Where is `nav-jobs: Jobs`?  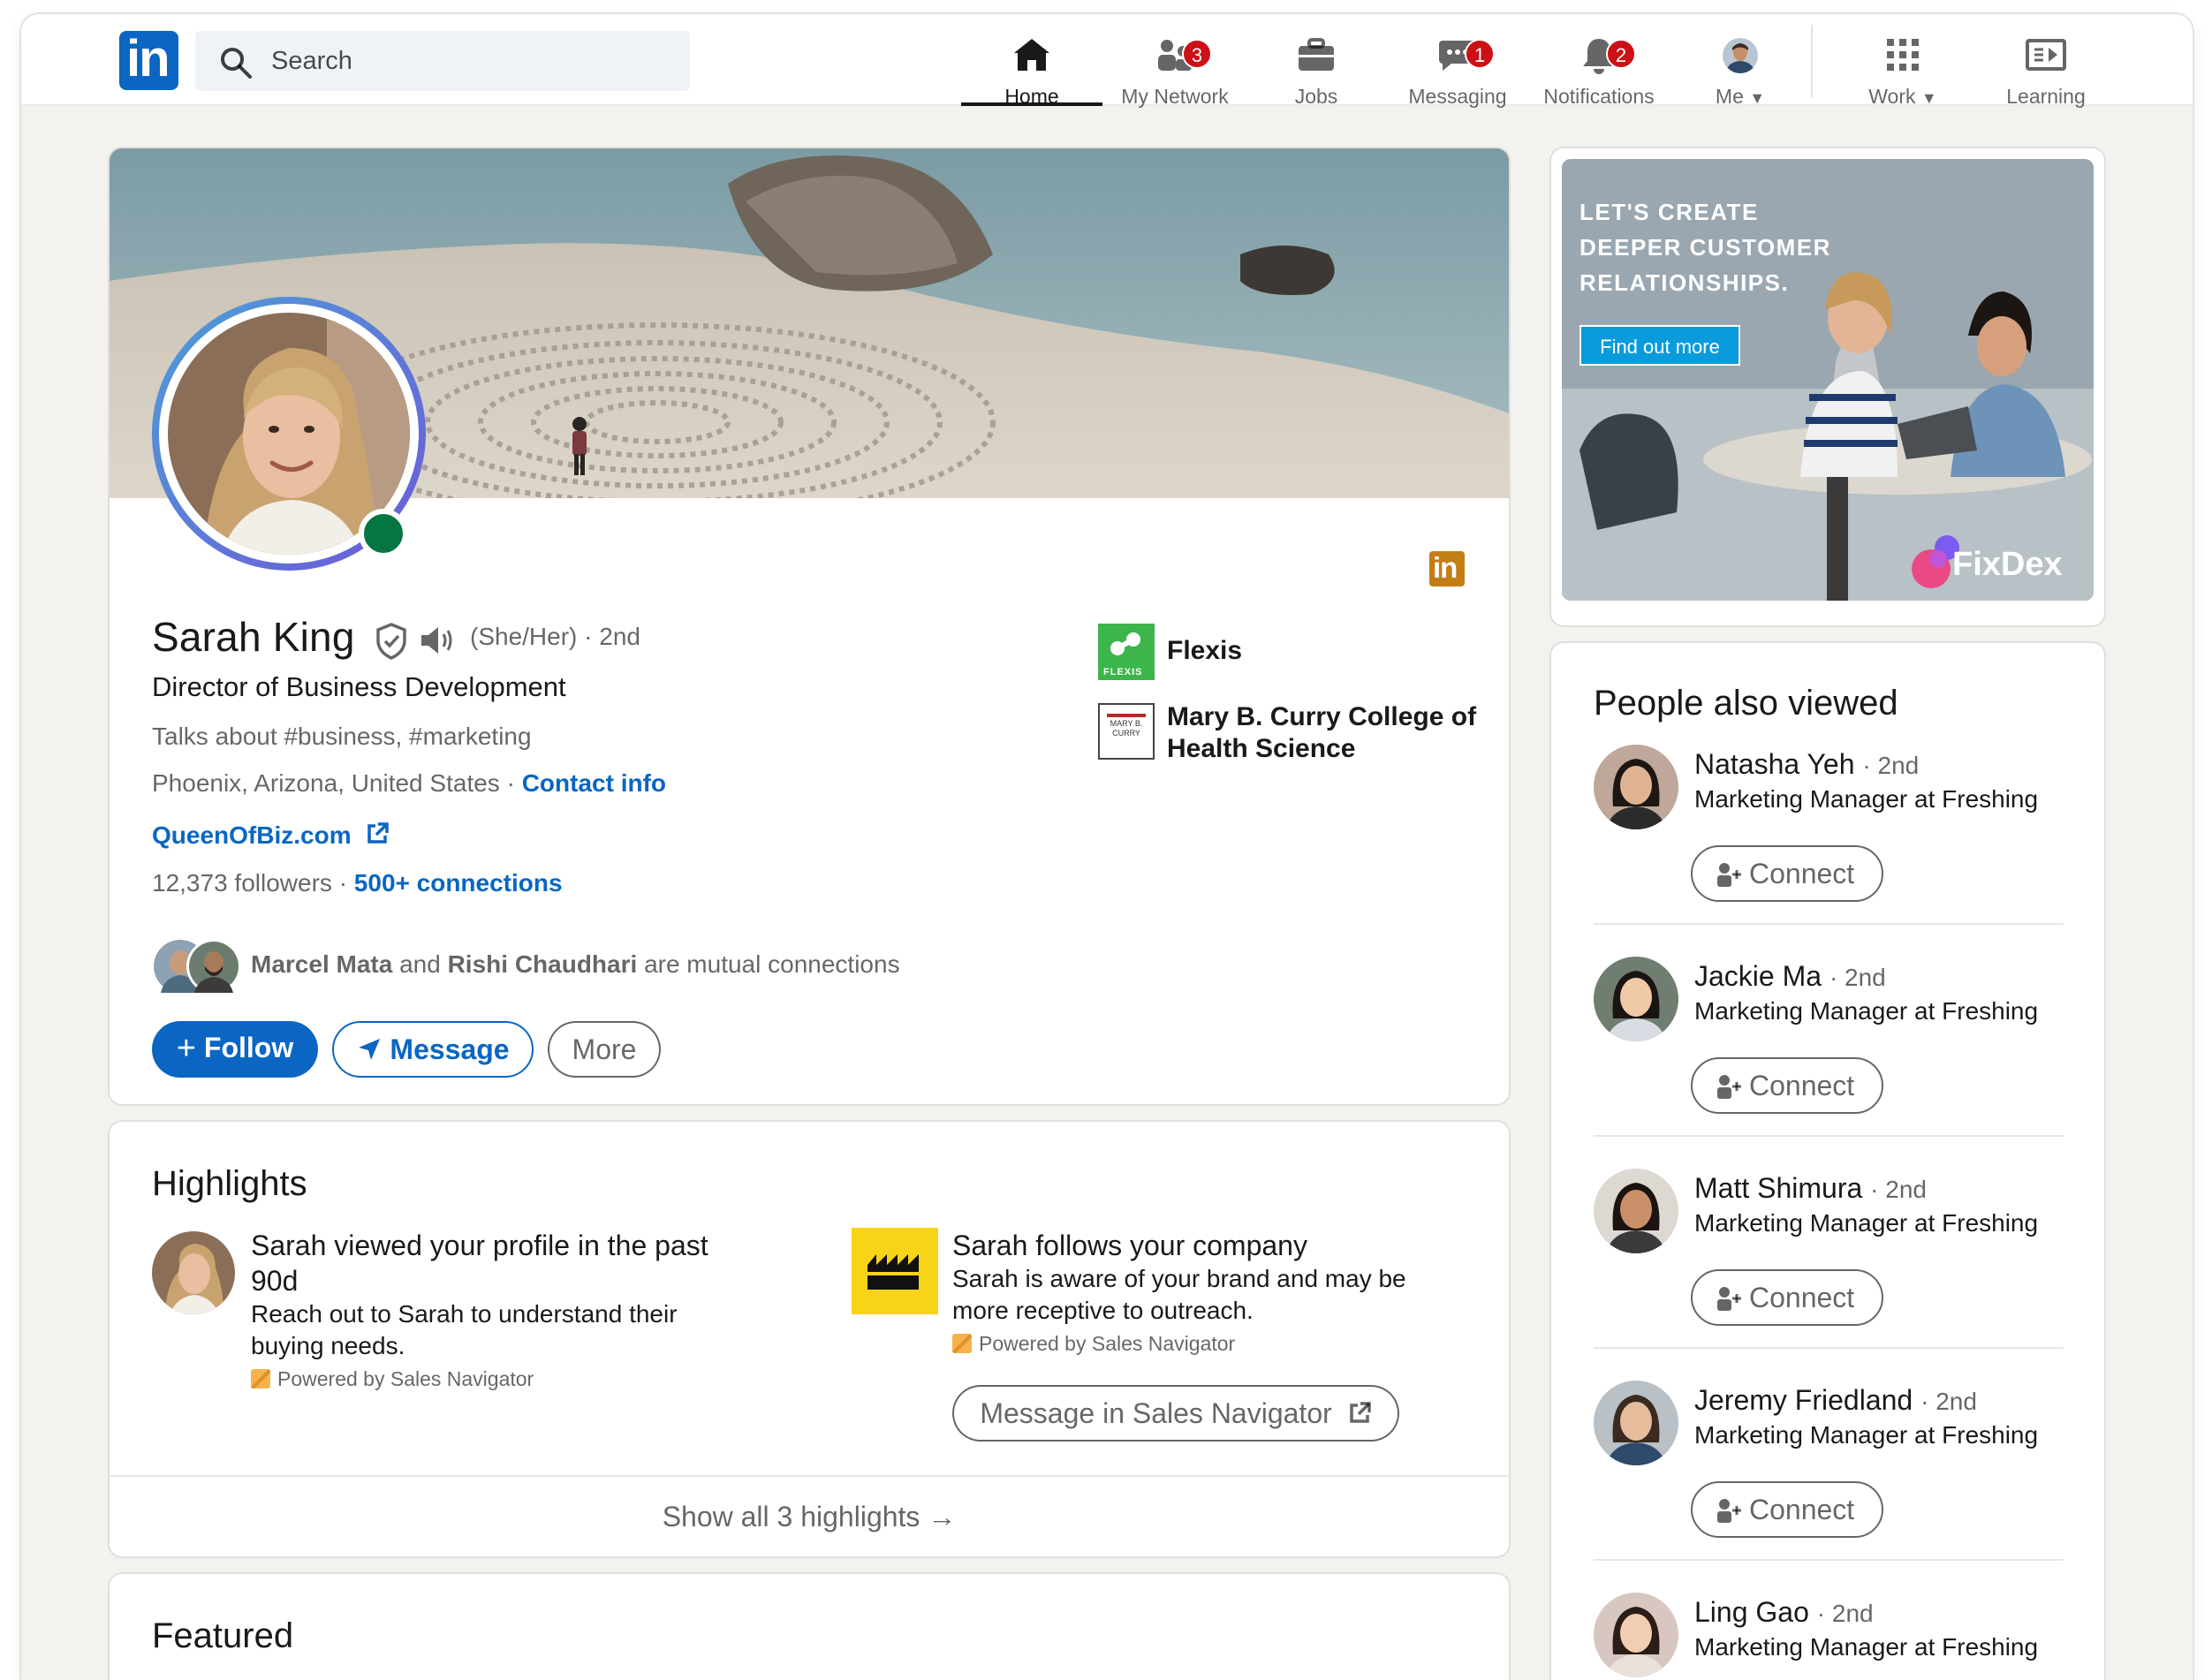
nav-jobs: Jobs is located at coordinates (1316, 66).